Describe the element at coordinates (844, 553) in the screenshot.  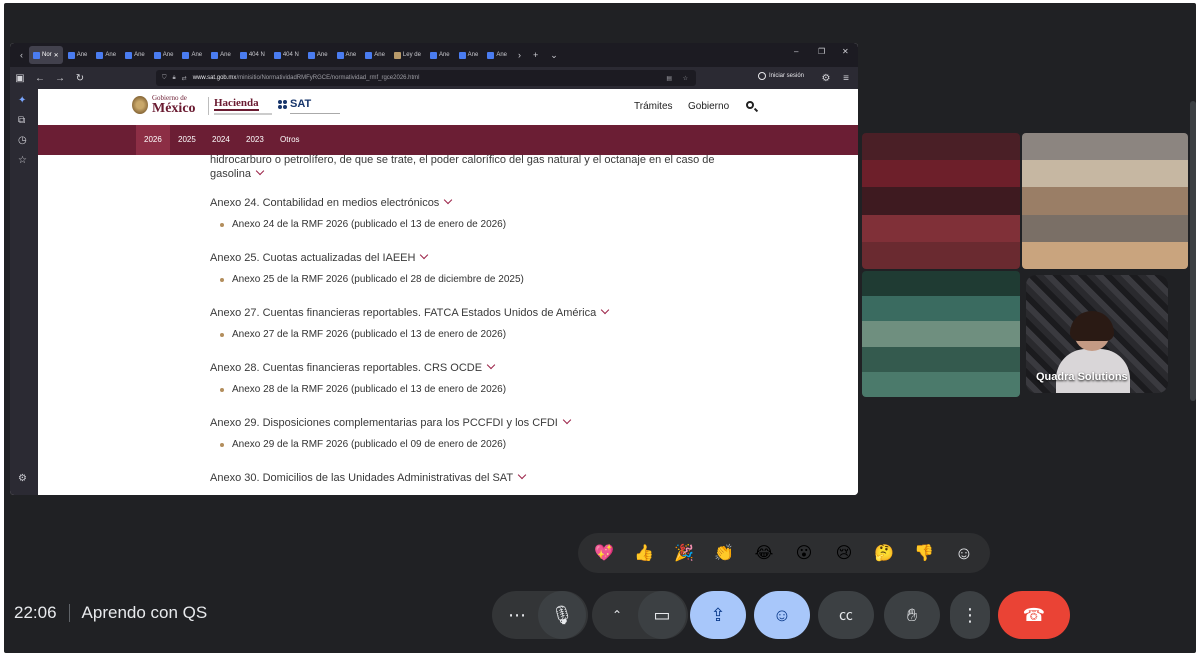
I see `sad-reaction: 😢` at that location.